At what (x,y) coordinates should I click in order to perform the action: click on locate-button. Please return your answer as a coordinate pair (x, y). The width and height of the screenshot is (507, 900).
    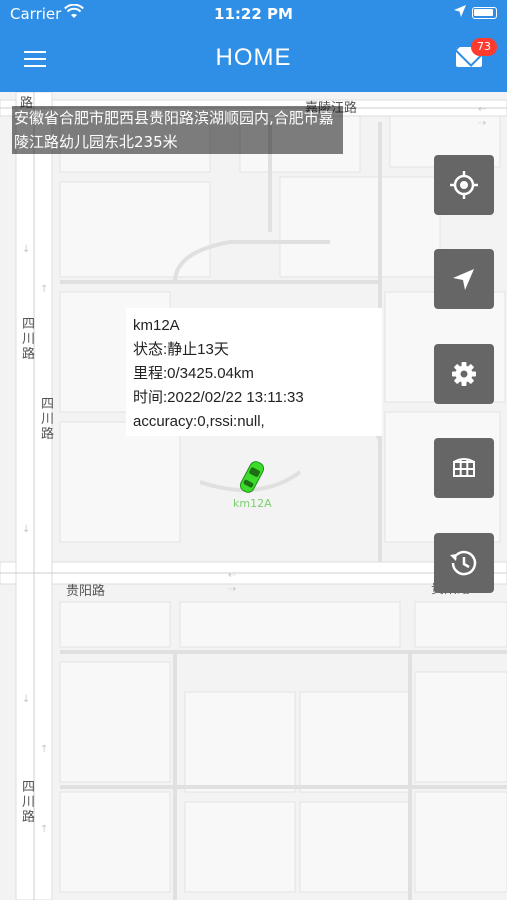
    Looking at the image, I should click on (464, 185).